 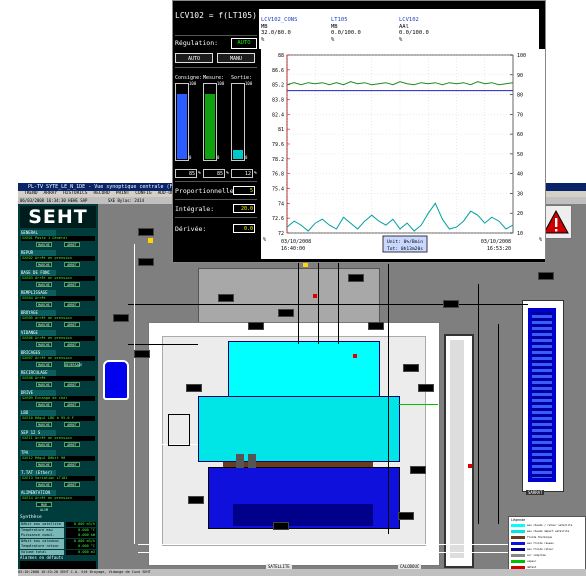 I want to click on menu-item-array: ARRAY, so click(x=51, y=193).